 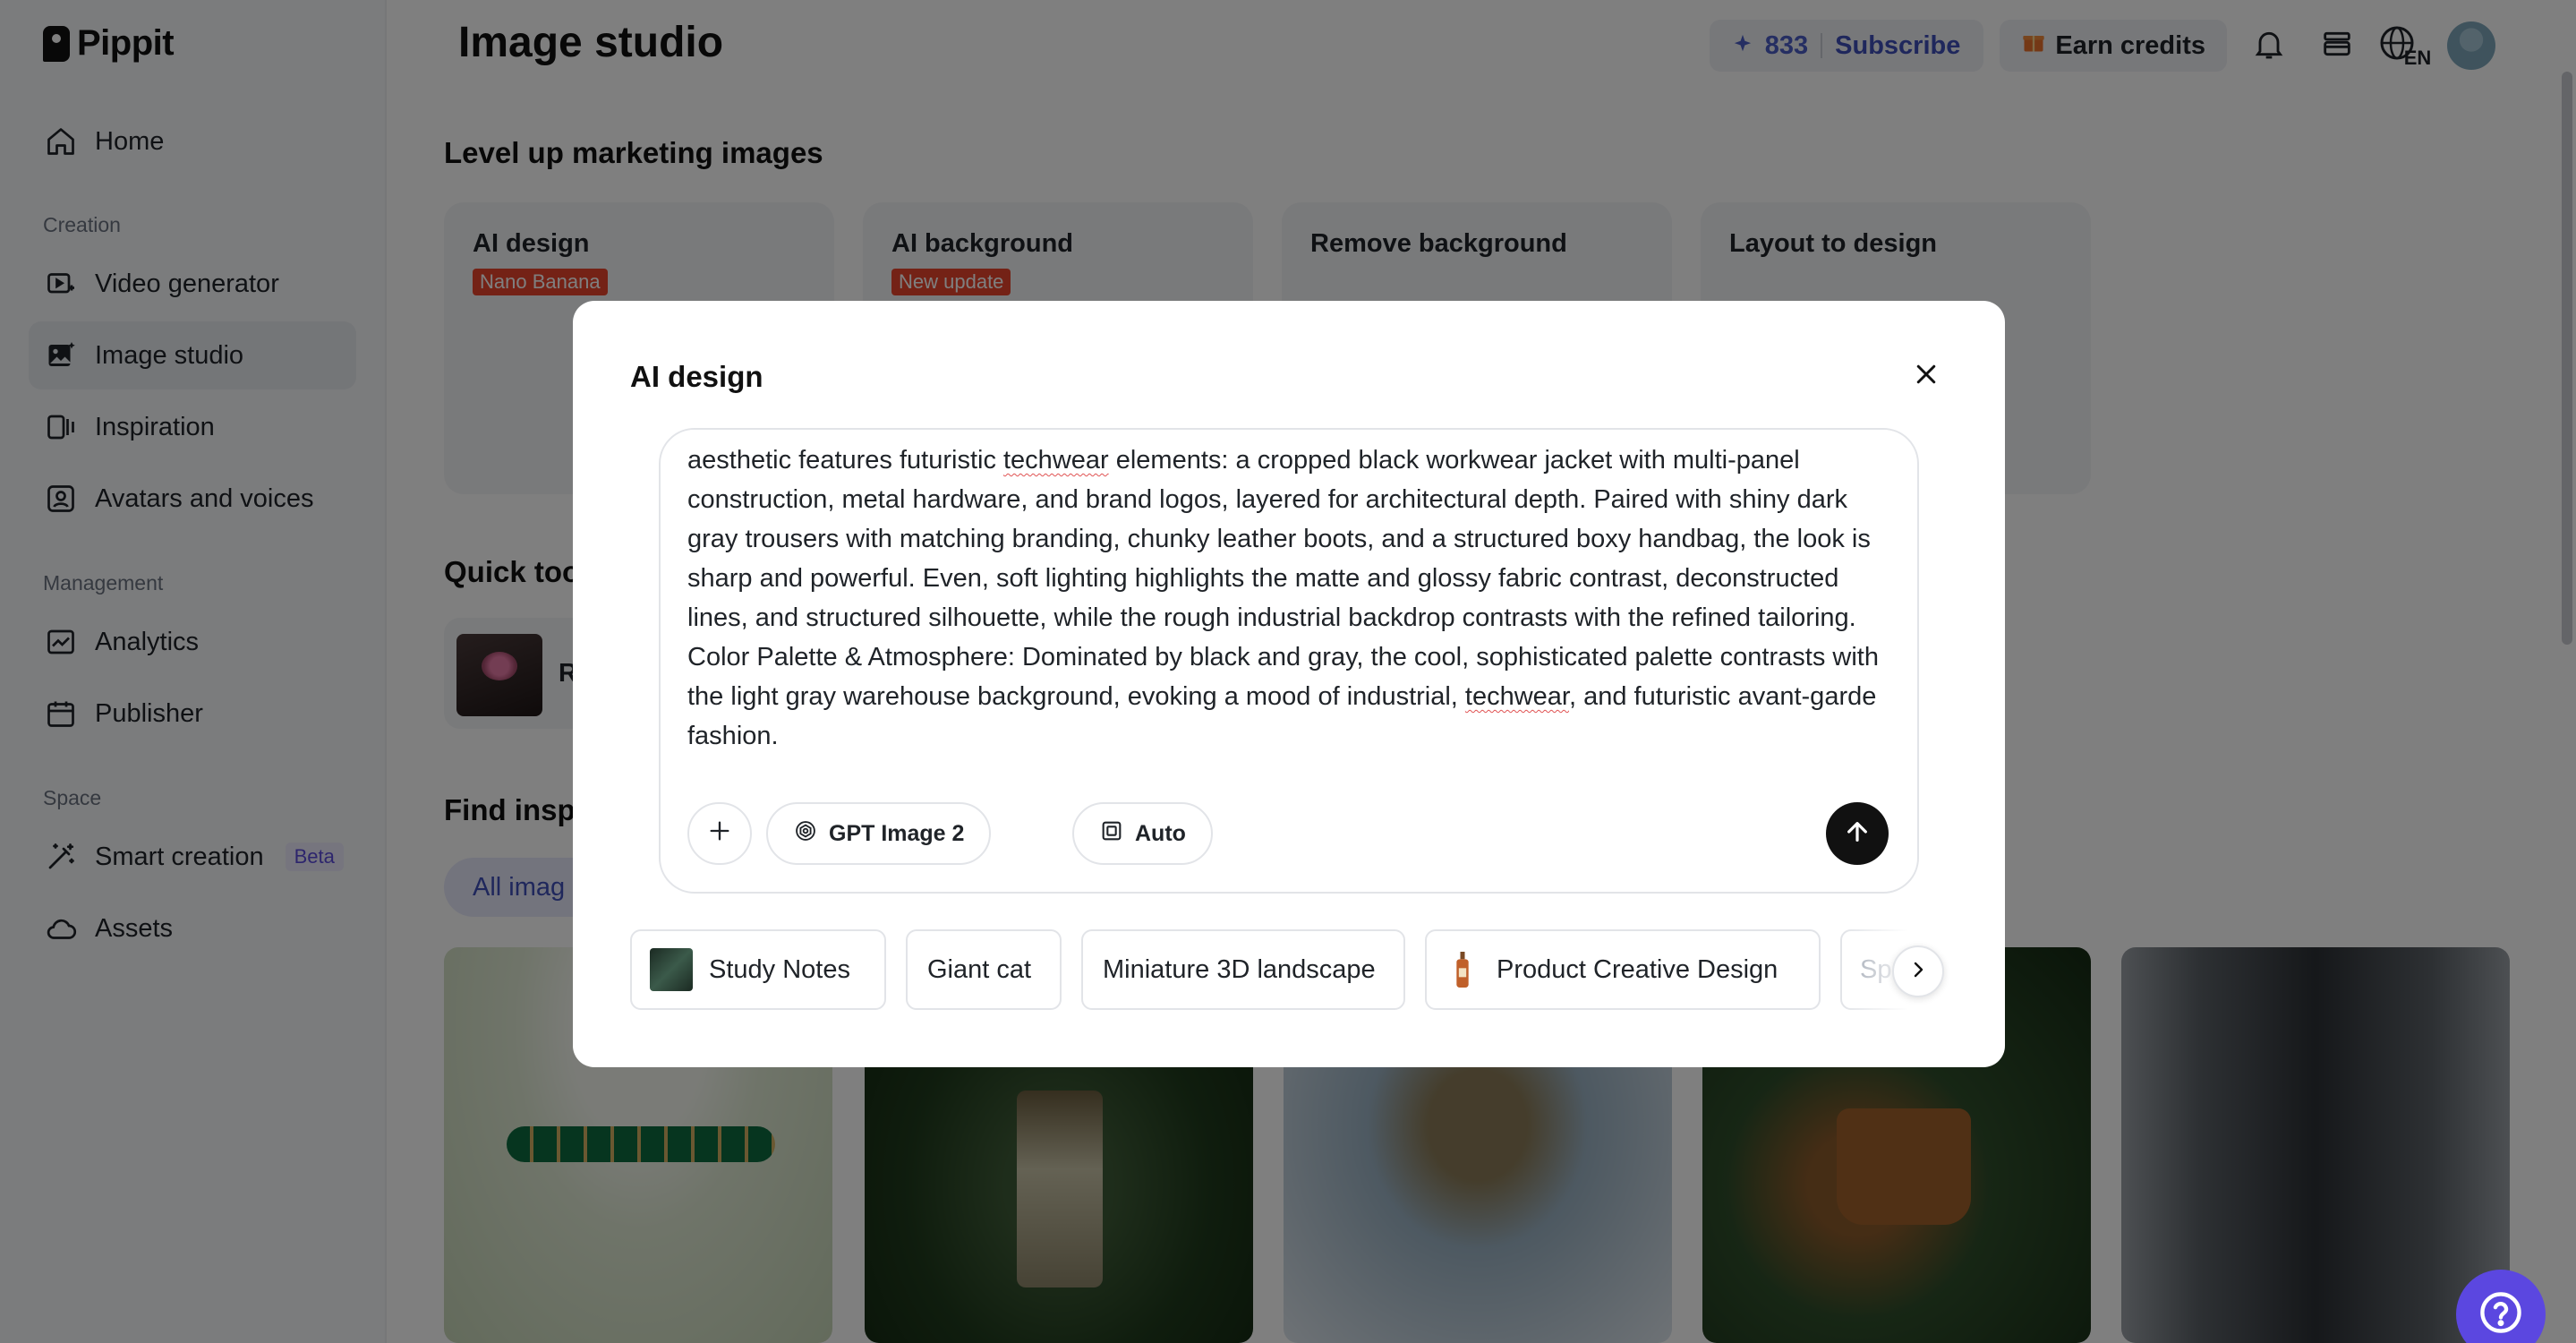 I want to click on study-notes-thumbnail, so click(x=671, y=969).